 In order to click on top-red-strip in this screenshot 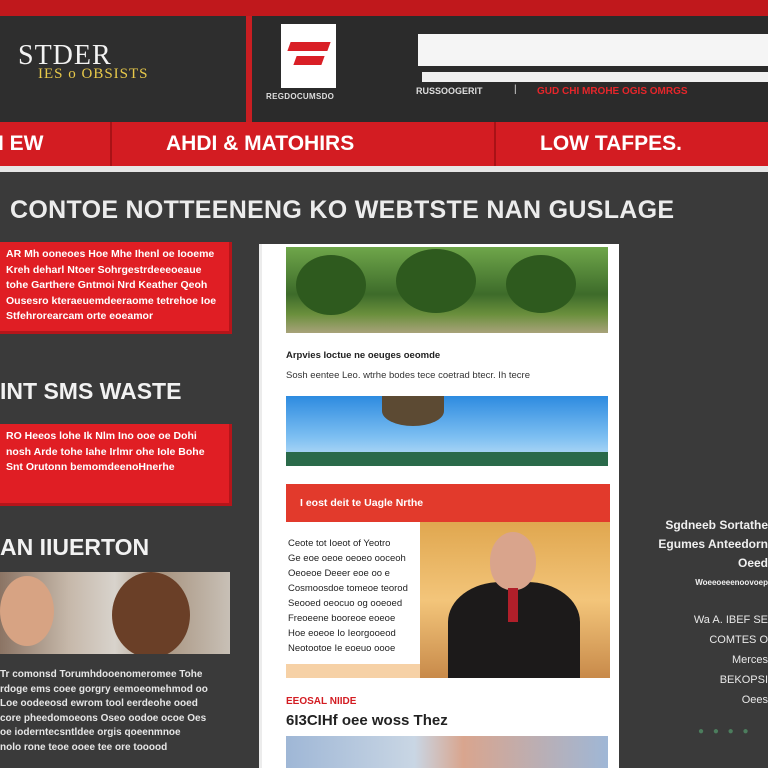, I will do `click(384, 8)`.